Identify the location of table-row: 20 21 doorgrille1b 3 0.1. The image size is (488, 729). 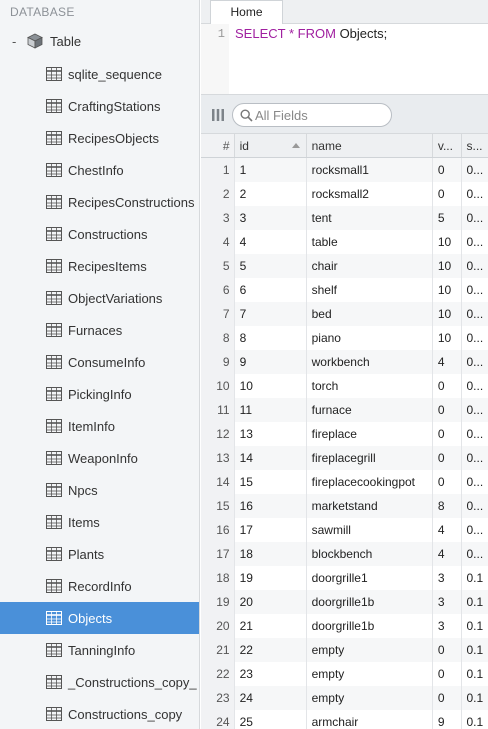
(344, 626).